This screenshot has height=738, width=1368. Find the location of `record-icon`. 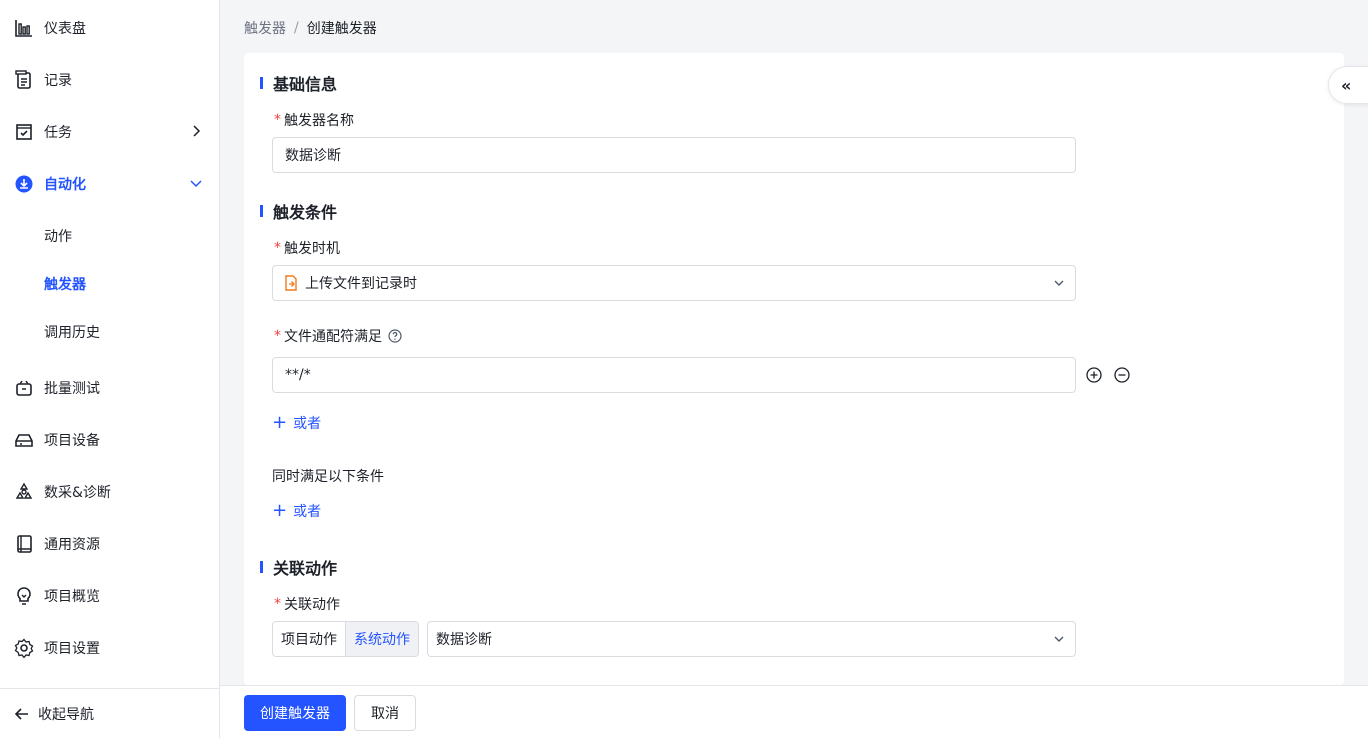

record-icon is located at coordinates (24, 80).